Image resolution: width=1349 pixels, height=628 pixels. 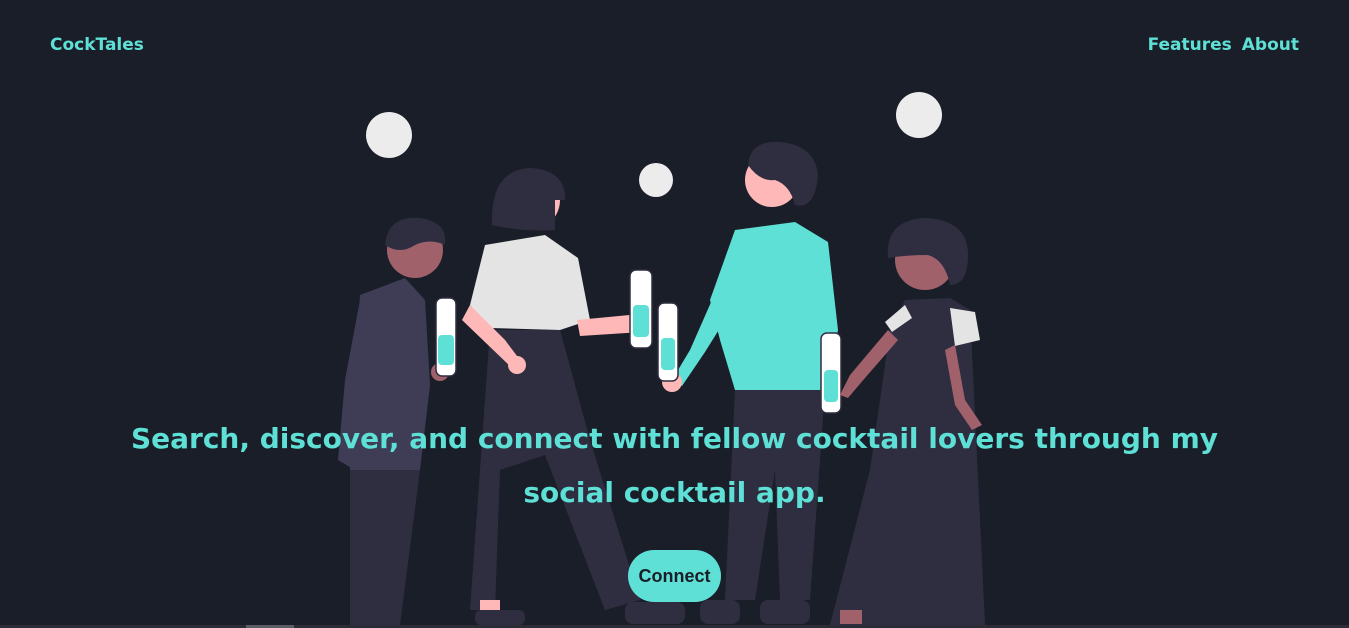 I want to click on brand-logo-link: CockTales, so click(x=97, y=45).